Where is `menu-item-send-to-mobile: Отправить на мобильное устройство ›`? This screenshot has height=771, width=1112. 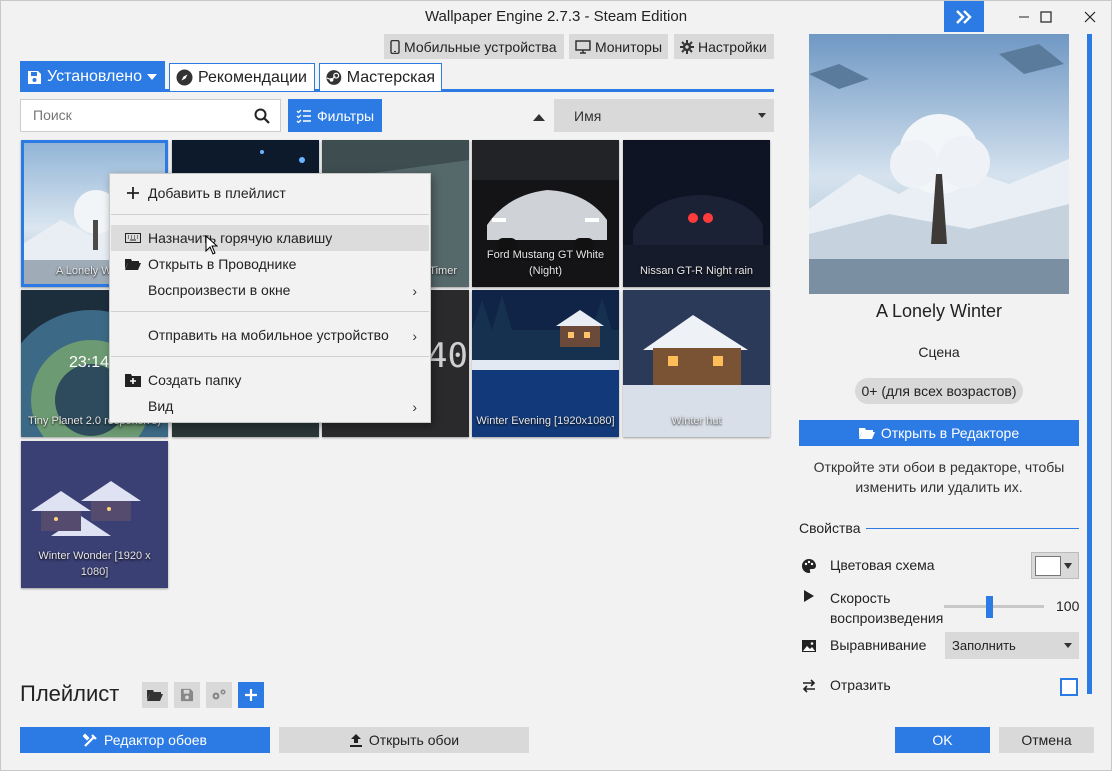
menu-item-send-to-mobile: Отправить на мобильное устройство › is located at coordinates (270, 335).